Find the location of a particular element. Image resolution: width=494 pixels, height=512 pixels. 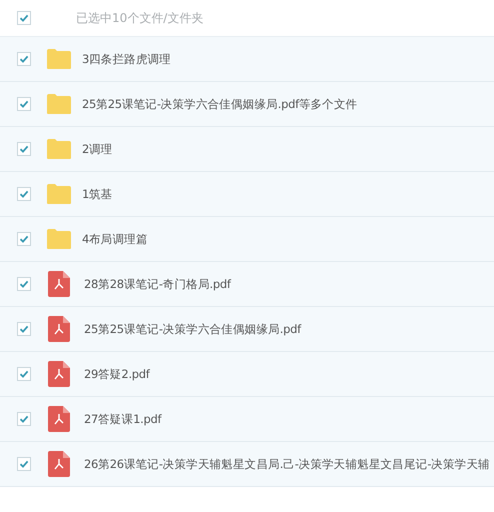

file-name: 26第26课笔记-决策学天辅魁星文昌局.己-决策学天辅魁星文昌尾记-决策学天辅 is located at coordinates (287, 464).